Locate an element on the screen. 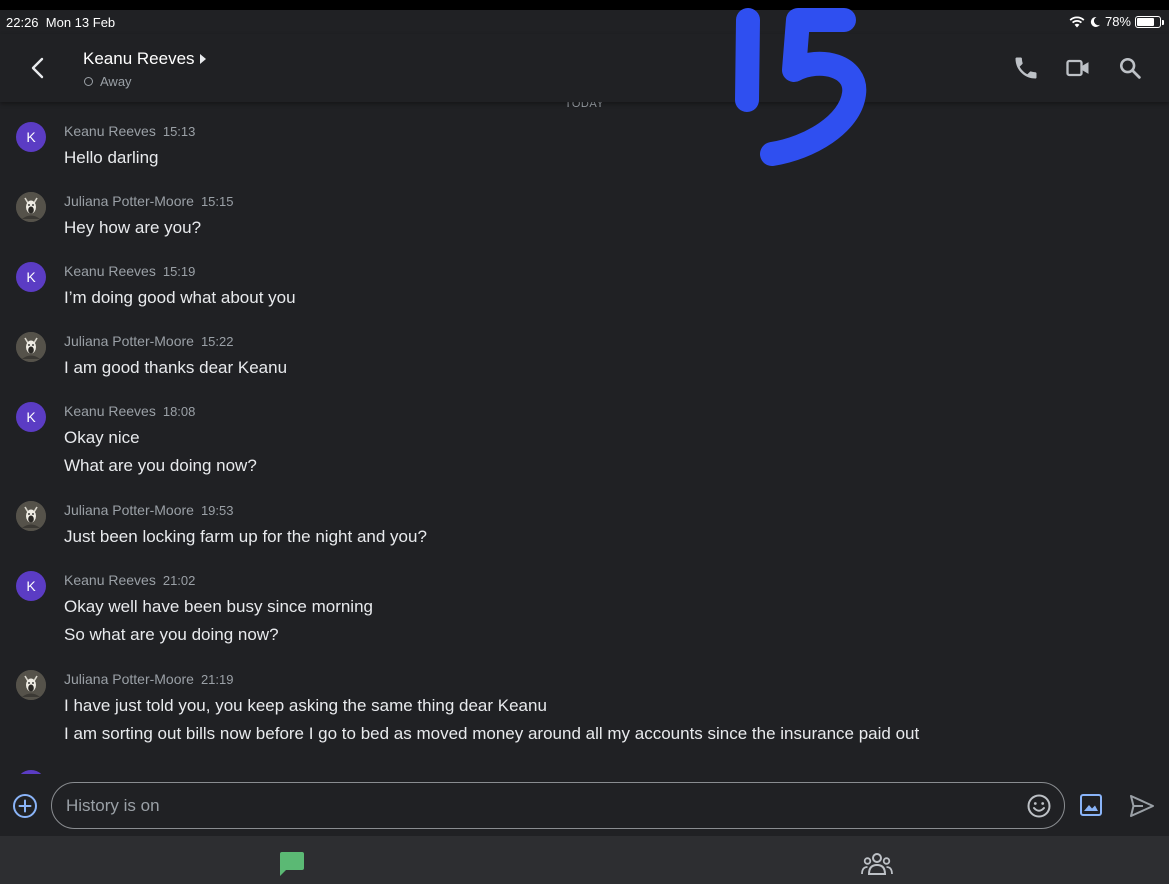 This screenshot has height=884, width=1169. message-text: I am good thanks dear Keanu is located at coordinates (176, 367).